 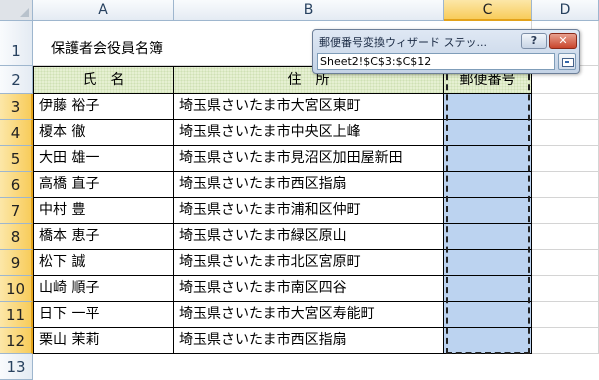 What do you see at coordinates (309, 133) in the screenshot?
I see `cell-address: 埼玉県さいたま市中央区上峰` at bounding box center [309, 133].